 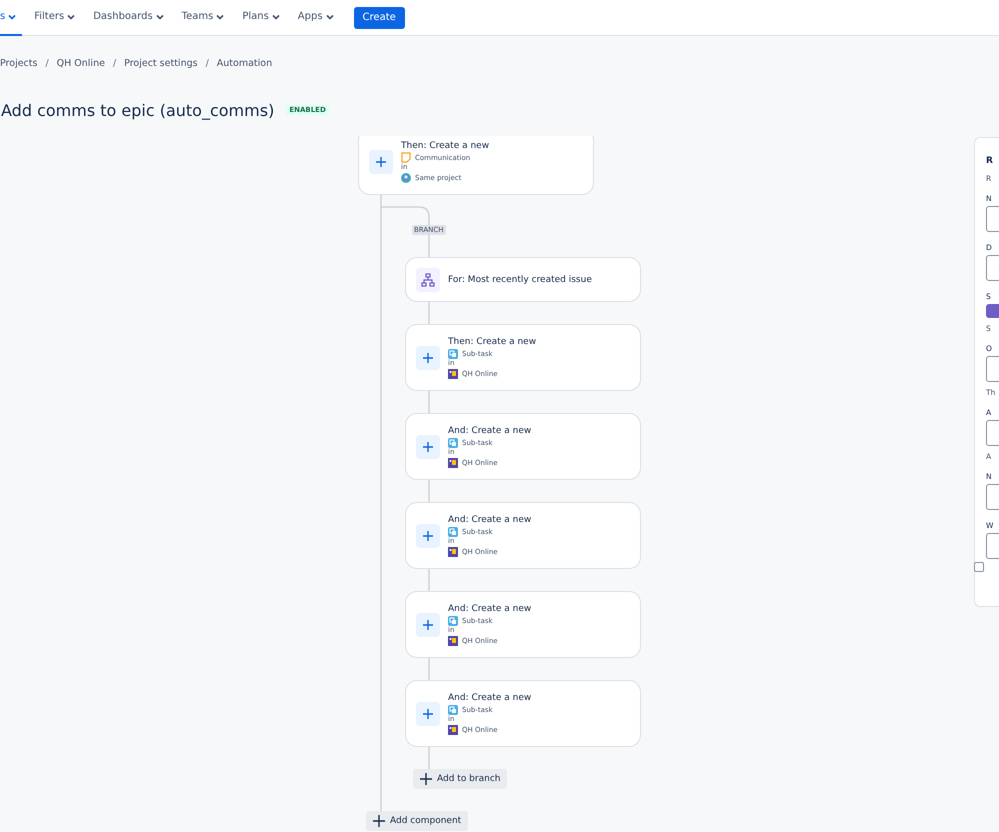 What do you see at coordinates (203, 18) in the screenshot?
I see `nav-menu: Teams` at bounding box center [203, 18].